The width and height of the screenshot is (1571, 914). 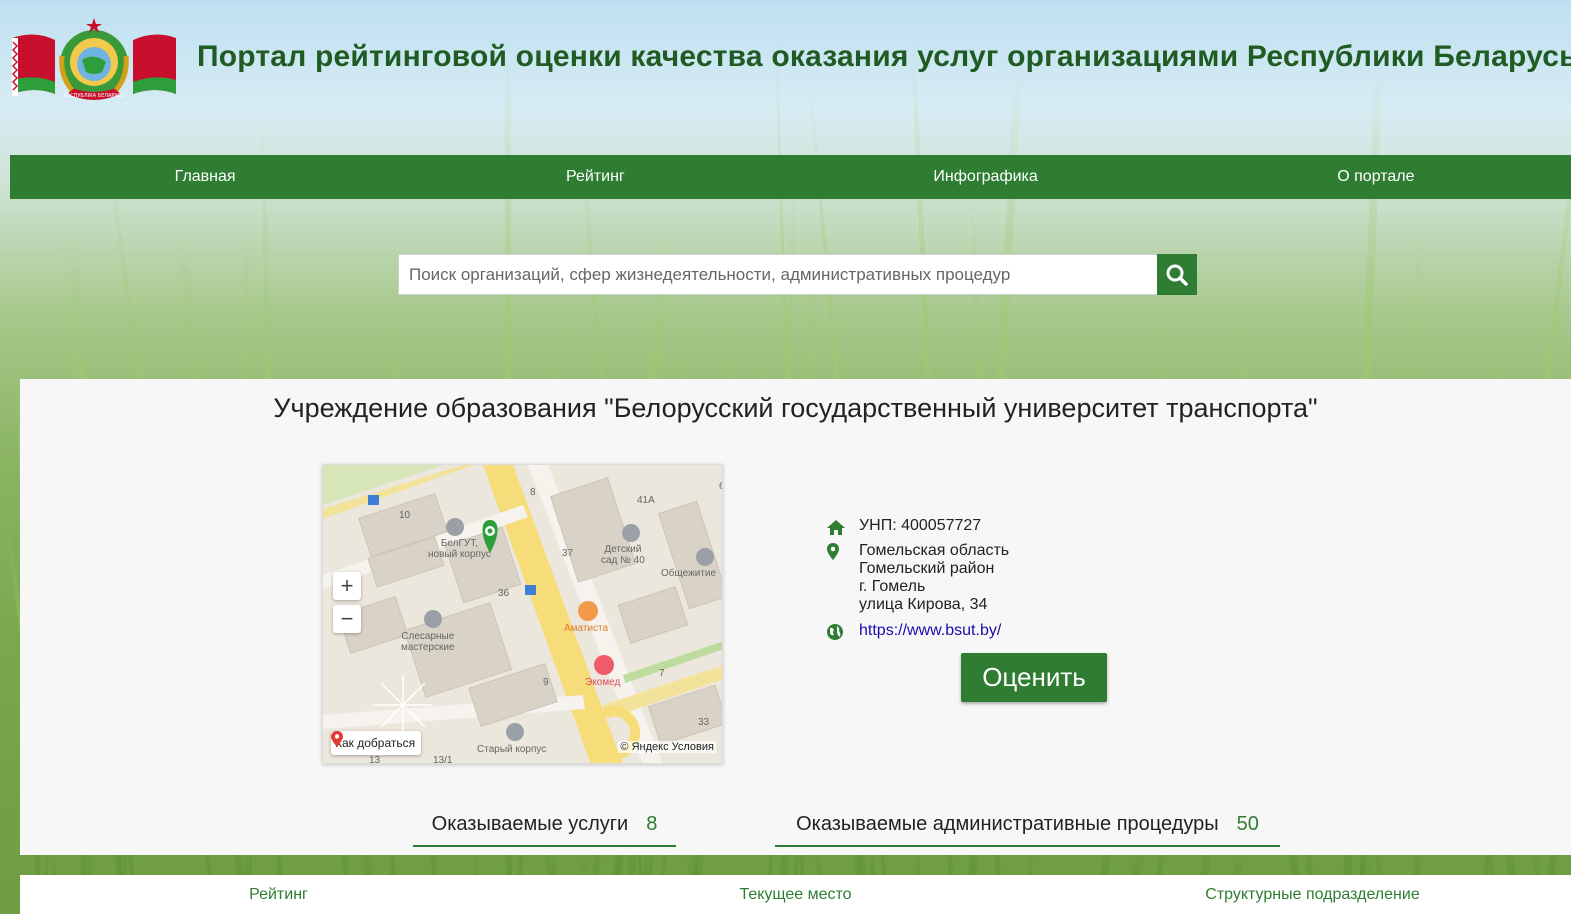 What do you see at coordinates (533, 492) in the screenshot?
I see `map-house-number: 8` at bounding box center [533, 492].